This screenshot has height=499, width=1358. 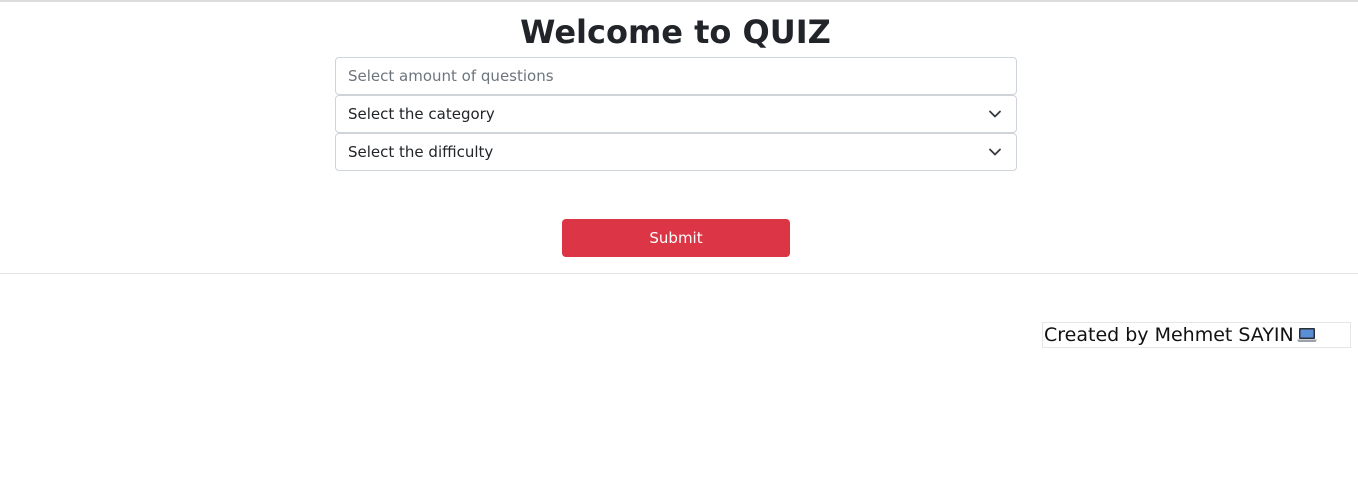 What do you see at coordinates (1307, 335) in the screenshot?
I see `laptop-icon` at bounding box center [1307, 335].